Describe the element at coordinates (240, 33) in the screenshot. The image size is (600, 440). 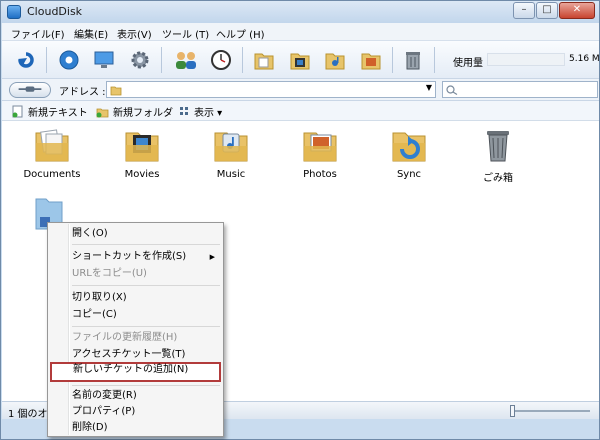
I see `menu-help: ヘルプ (H)` at that location.